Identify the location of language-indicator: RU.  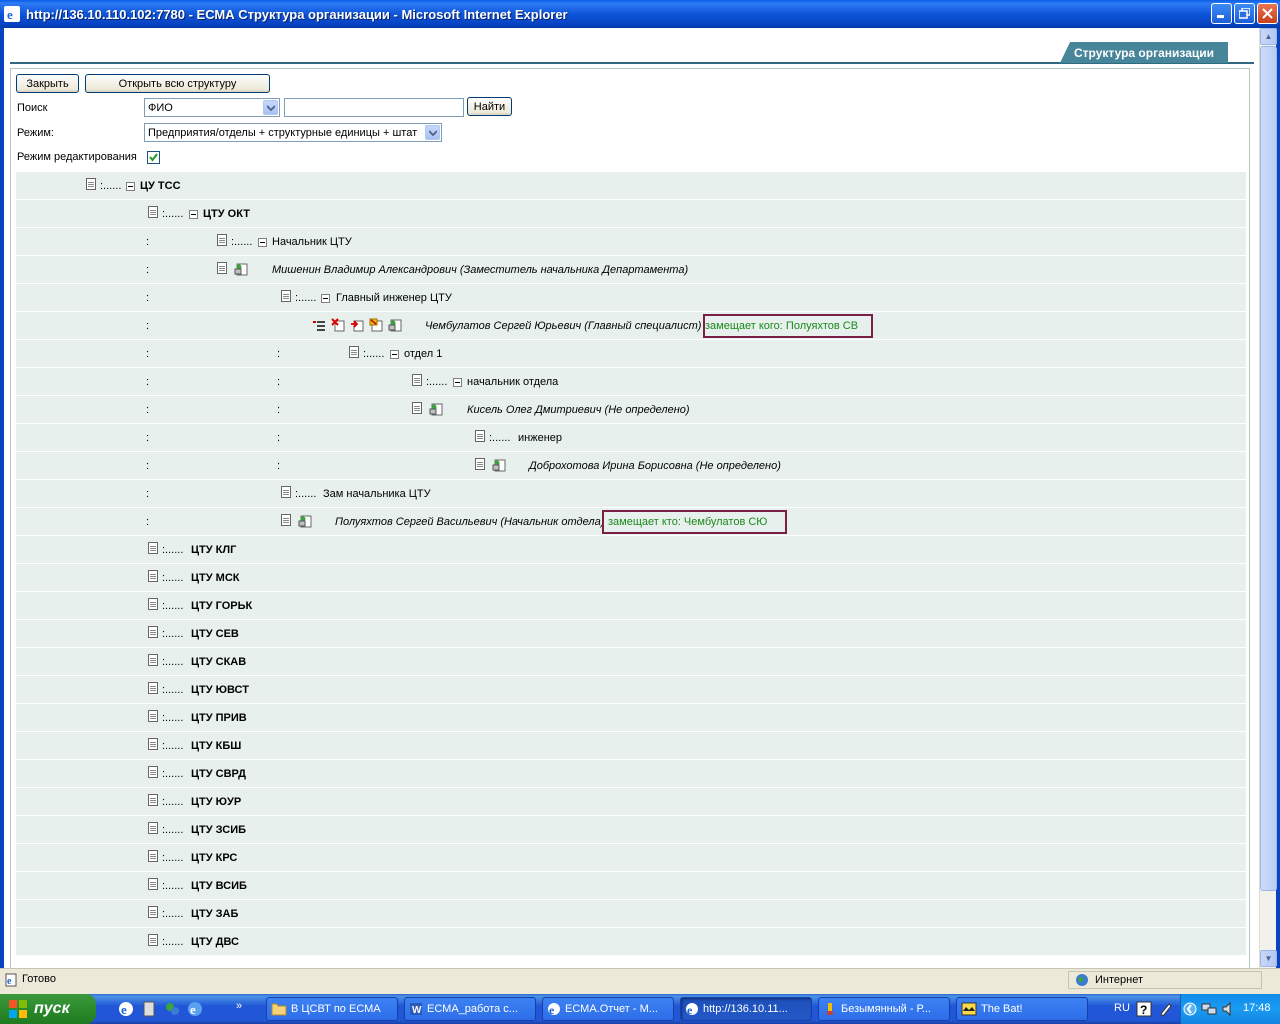
(1122, 1008).